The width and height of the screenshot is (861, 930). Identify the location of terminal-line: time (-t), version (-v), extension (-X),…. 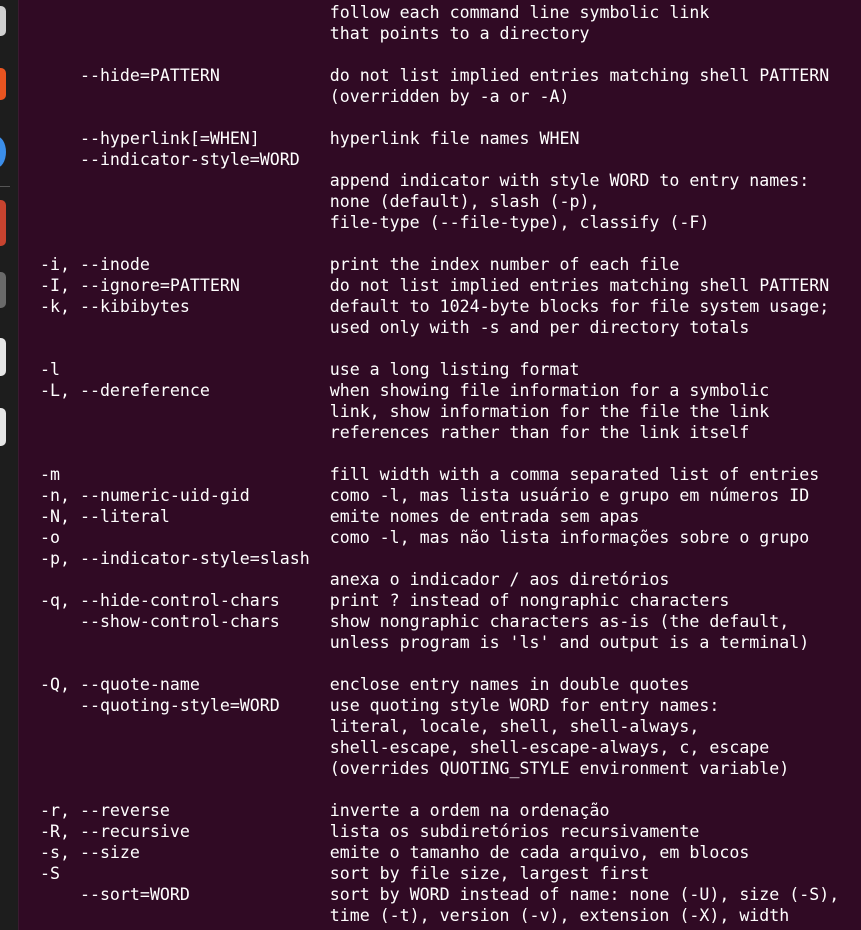
(415, 915).